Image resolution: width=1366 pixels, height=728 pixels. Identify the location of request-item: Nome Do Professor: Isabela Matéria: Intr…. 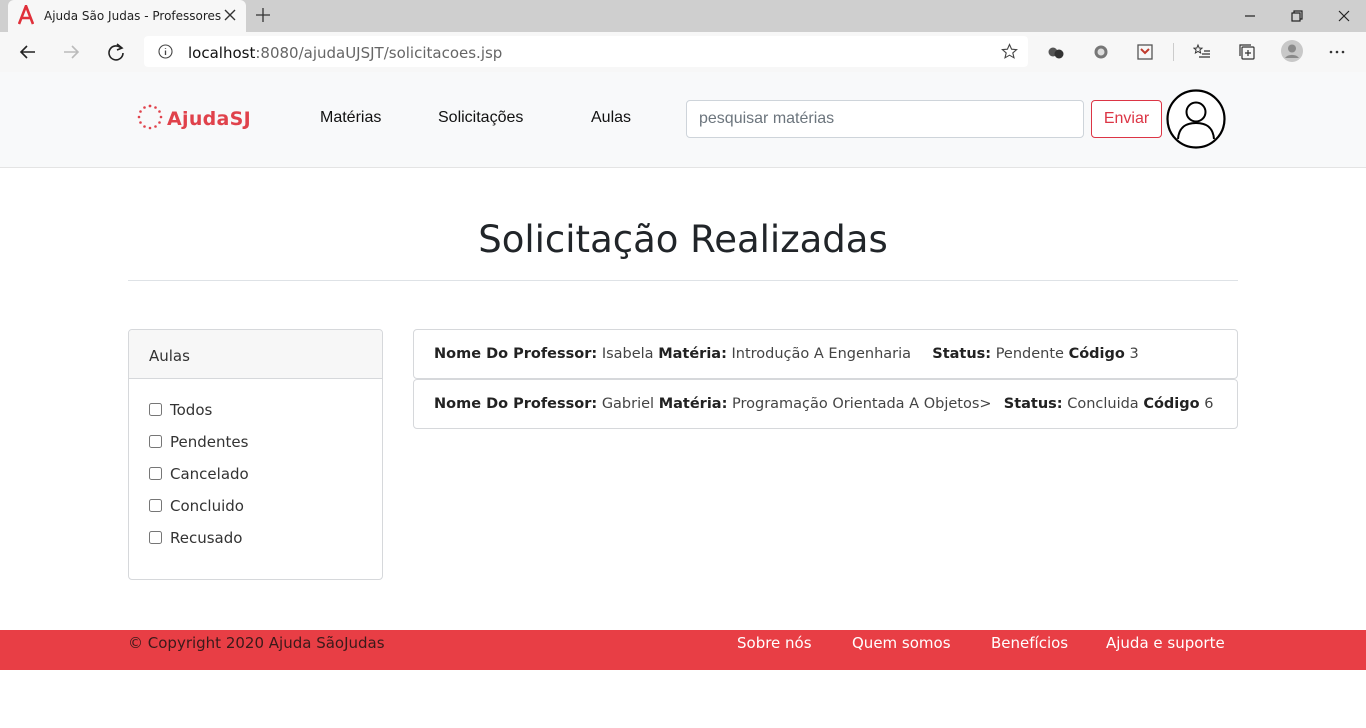
(825, 354).